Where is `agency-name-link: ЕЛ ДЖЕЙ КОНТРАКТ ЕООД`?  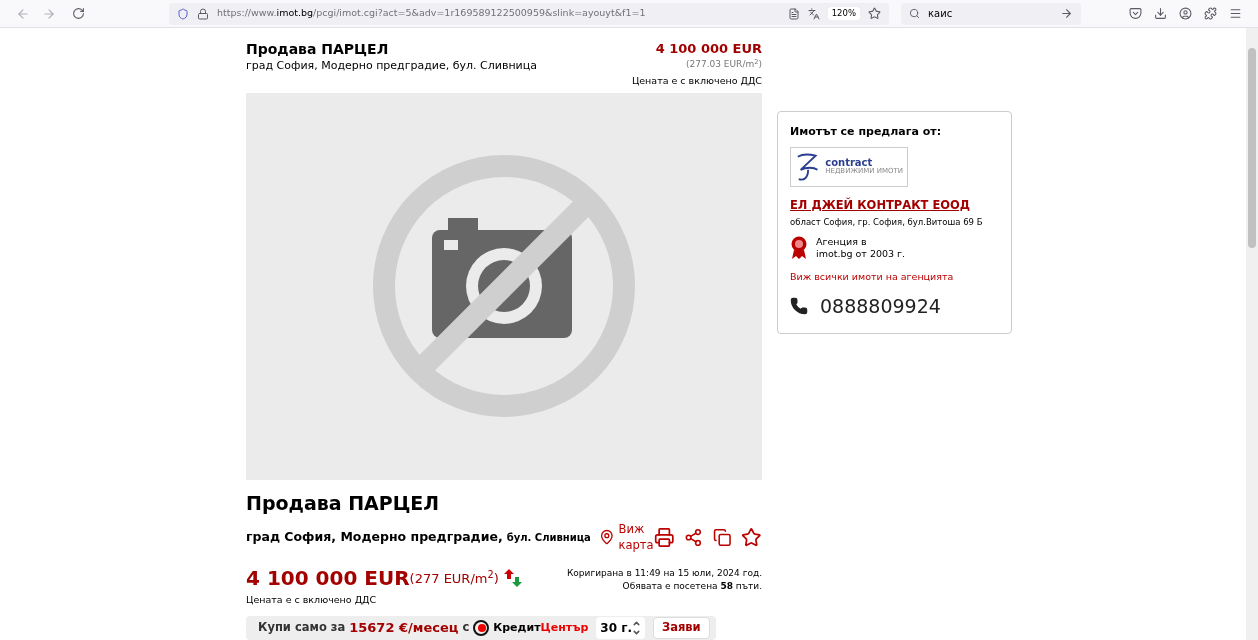
agency-name-link: ЕЛ ДЖЕЙ КОНТРАКТ ЕООД is located at coordinates (894, 205).